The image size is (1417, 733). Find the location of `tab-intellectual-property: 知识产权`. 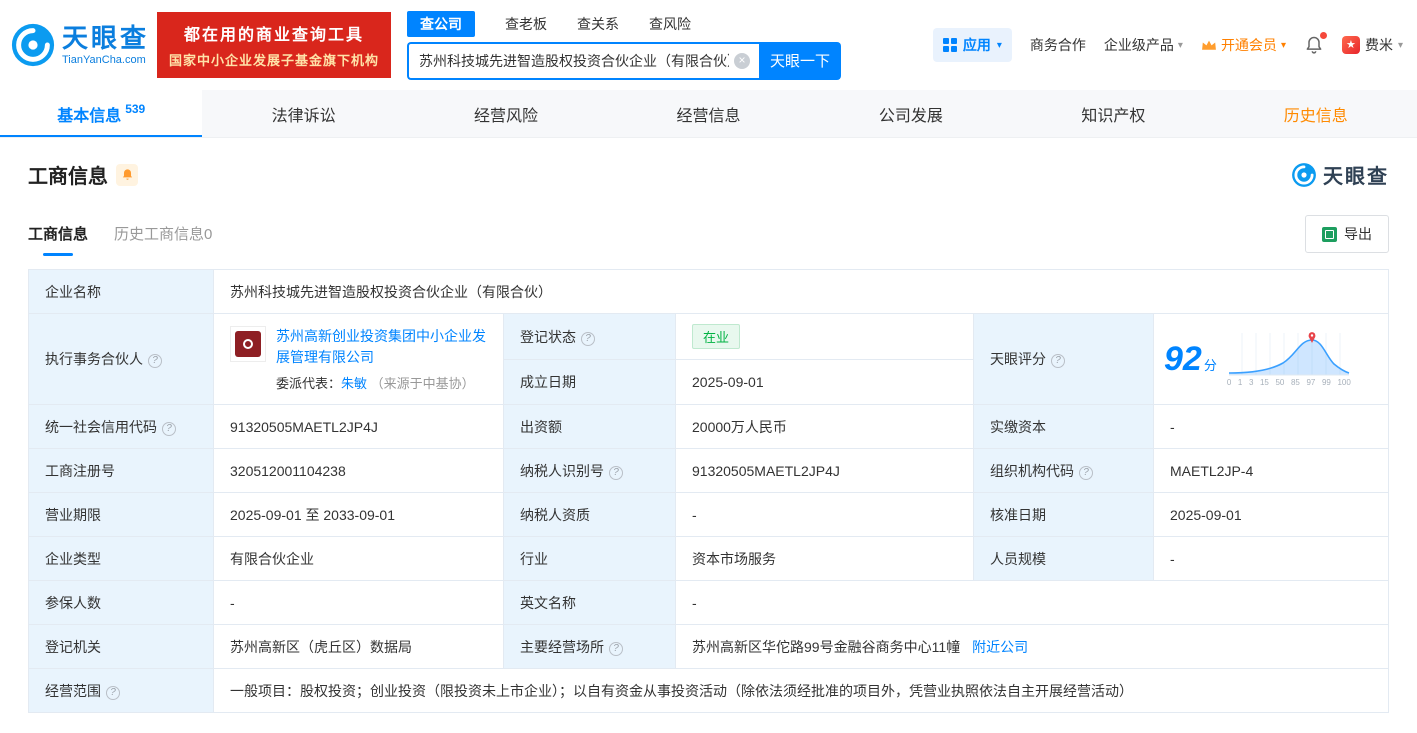

tab-intellectual-property: 知识产权 is located at coordinates (1113, 113).